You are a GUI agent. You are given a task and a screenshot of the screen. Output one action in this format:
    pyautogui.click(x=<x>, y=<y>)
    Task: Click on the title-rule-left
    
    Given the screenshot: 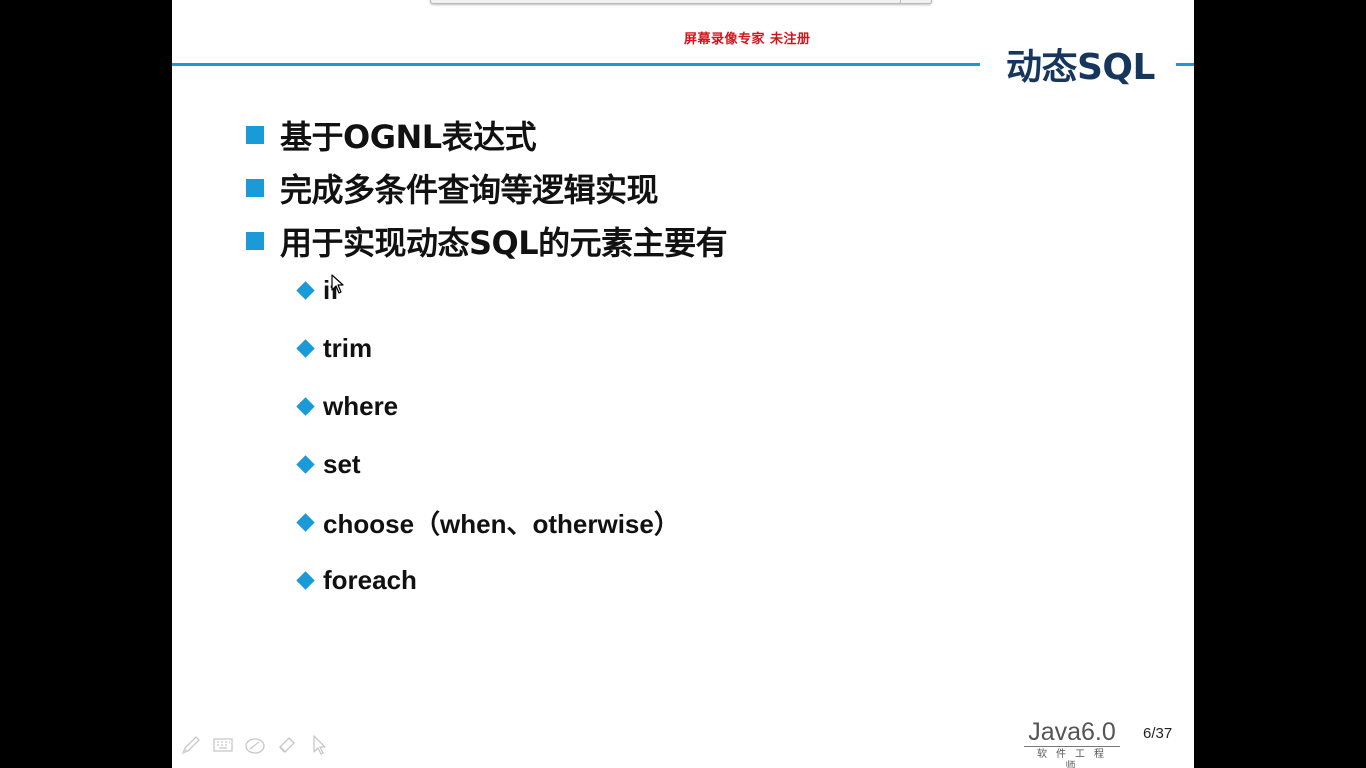 What is the action you would take?
    pyautogui.click(x=576, y=64)
    